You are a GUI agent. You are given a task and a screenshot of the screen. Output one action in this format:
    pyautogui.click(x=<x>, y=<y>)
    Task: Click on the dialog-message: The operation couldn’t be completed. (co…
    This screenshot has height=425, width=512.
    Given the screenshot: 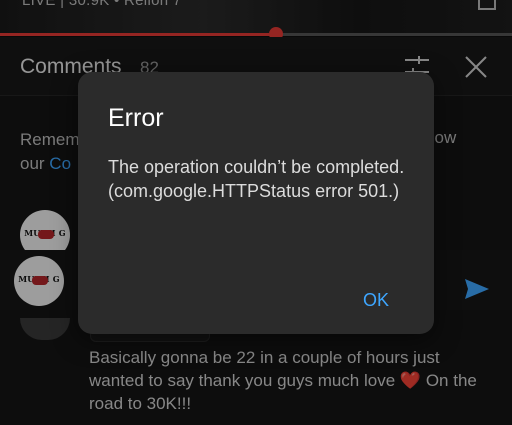 What is the action you would take?
    pyautogui.click(x=256, y=179)
    